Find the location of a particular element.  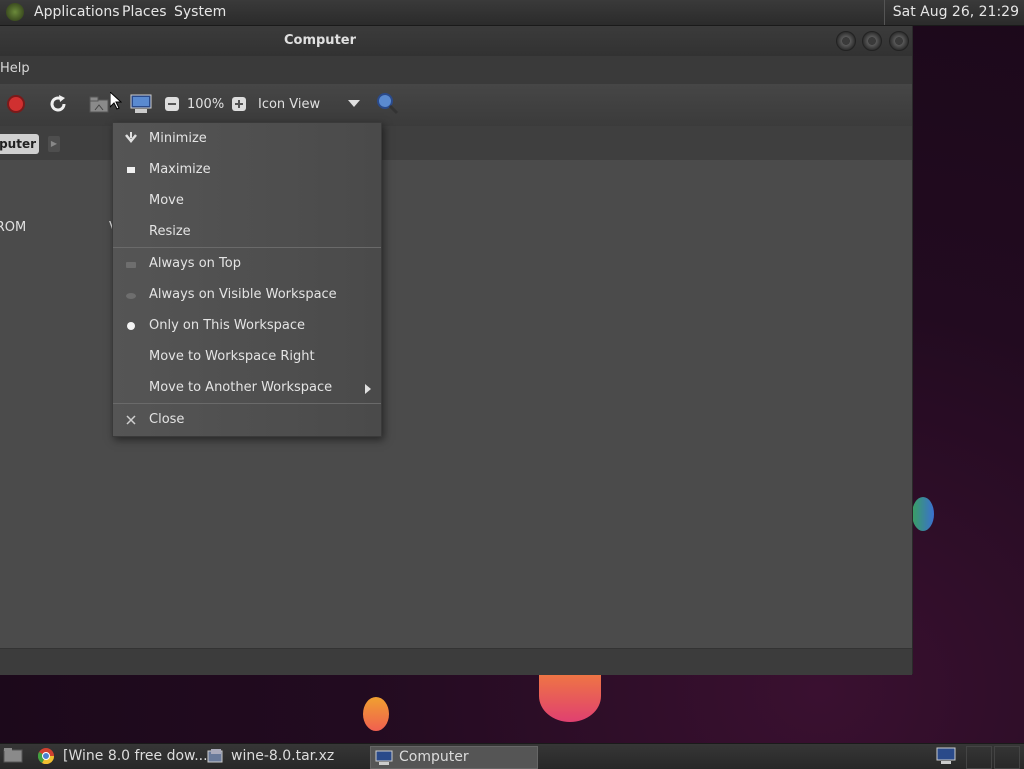

menu-item-label: Maximize is located at coordinates (180, 169).